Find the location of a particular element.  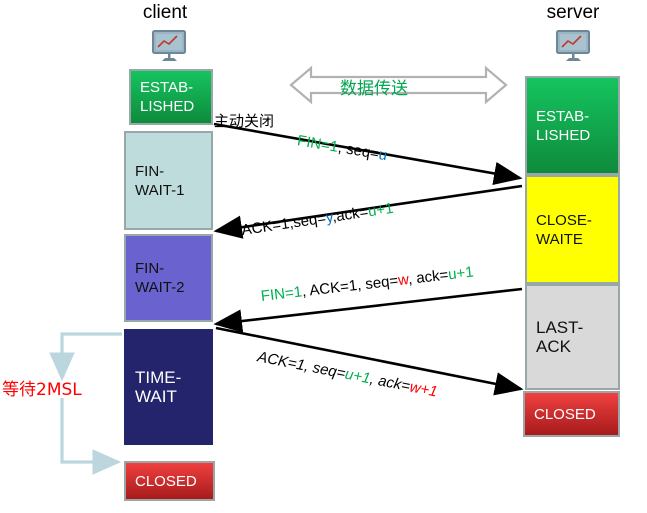

data-transfer-label: 数据传送 is located at coordinates (374, 89).